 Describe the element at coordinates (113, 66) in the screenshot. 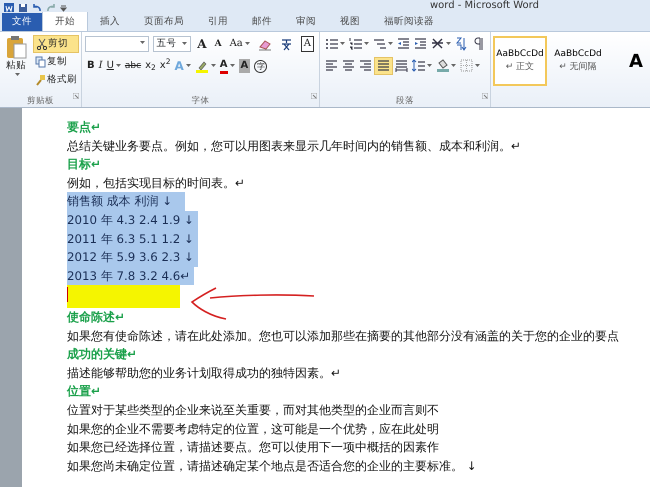

I see `underline-button: U` at that location.